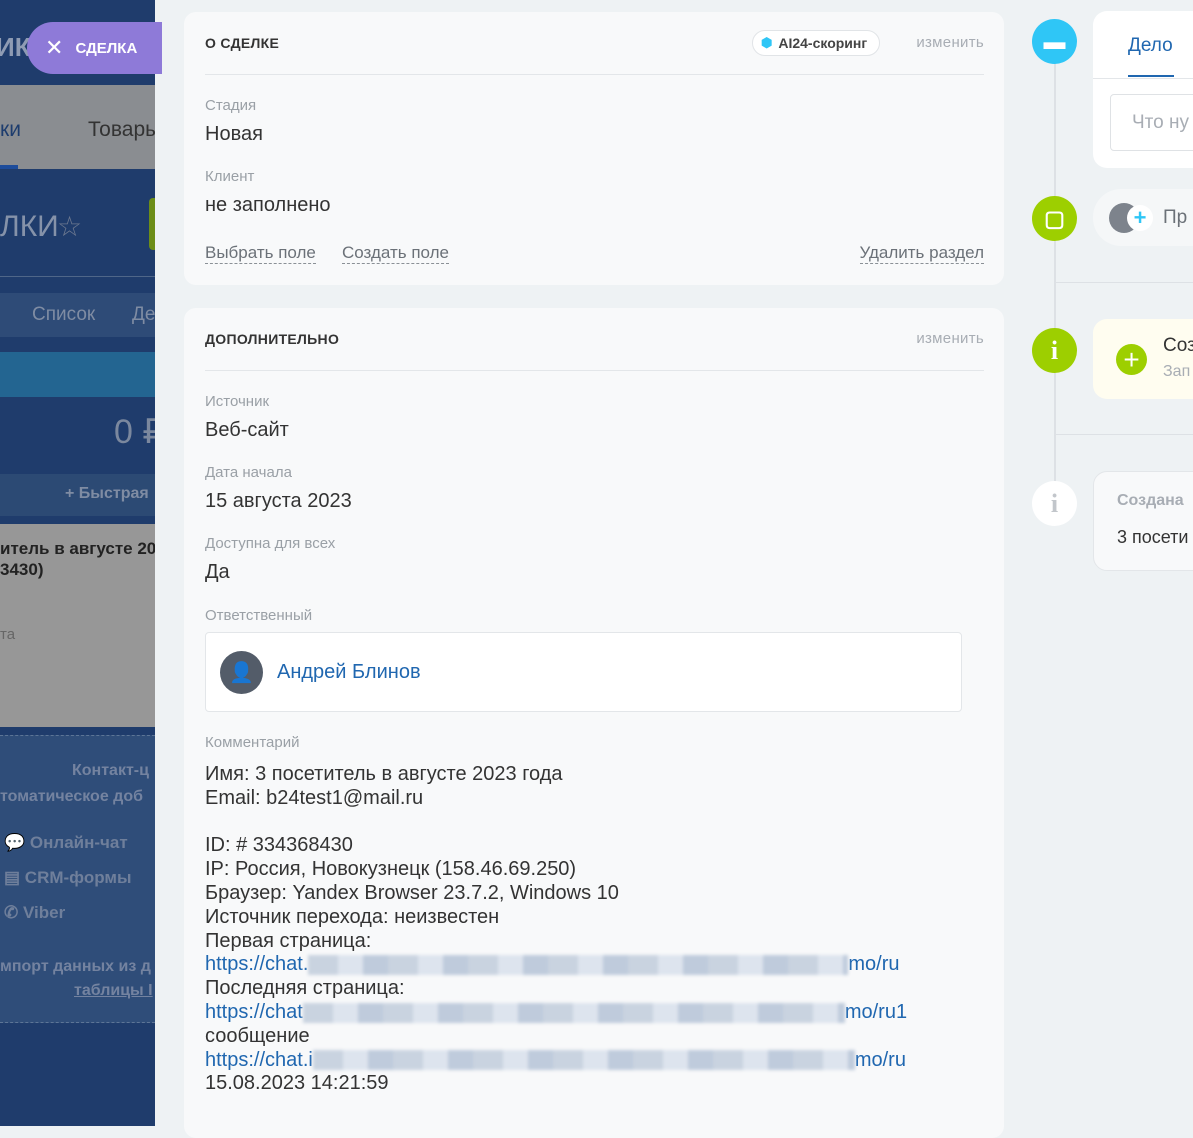 The height and width of the screenshot is (1138, 1193). I want to click on deal-sub: та, so click(8, 634).